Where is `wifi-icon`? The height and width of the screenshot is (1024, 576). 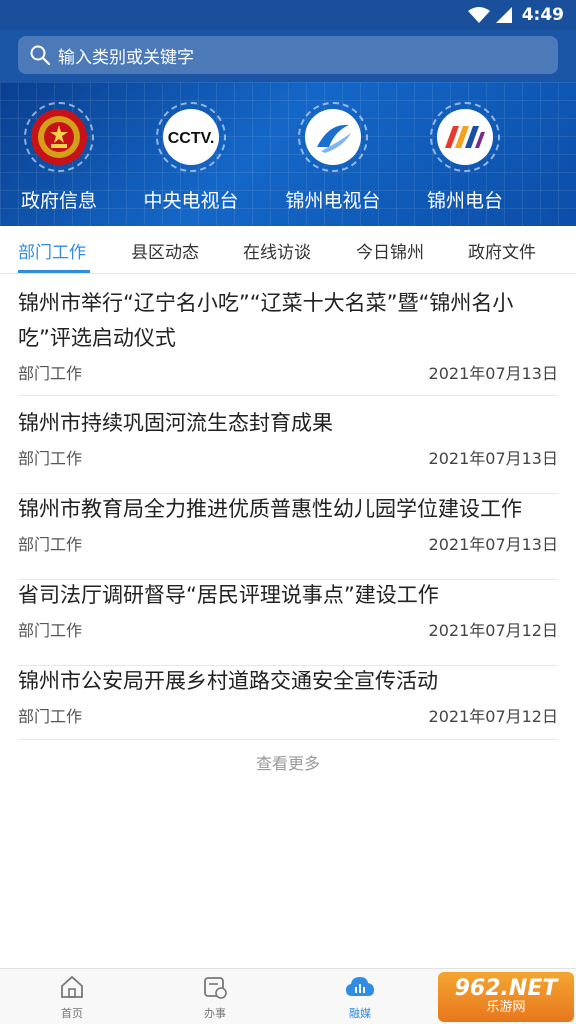 wifi-icon is located at coordinates (479, 15).